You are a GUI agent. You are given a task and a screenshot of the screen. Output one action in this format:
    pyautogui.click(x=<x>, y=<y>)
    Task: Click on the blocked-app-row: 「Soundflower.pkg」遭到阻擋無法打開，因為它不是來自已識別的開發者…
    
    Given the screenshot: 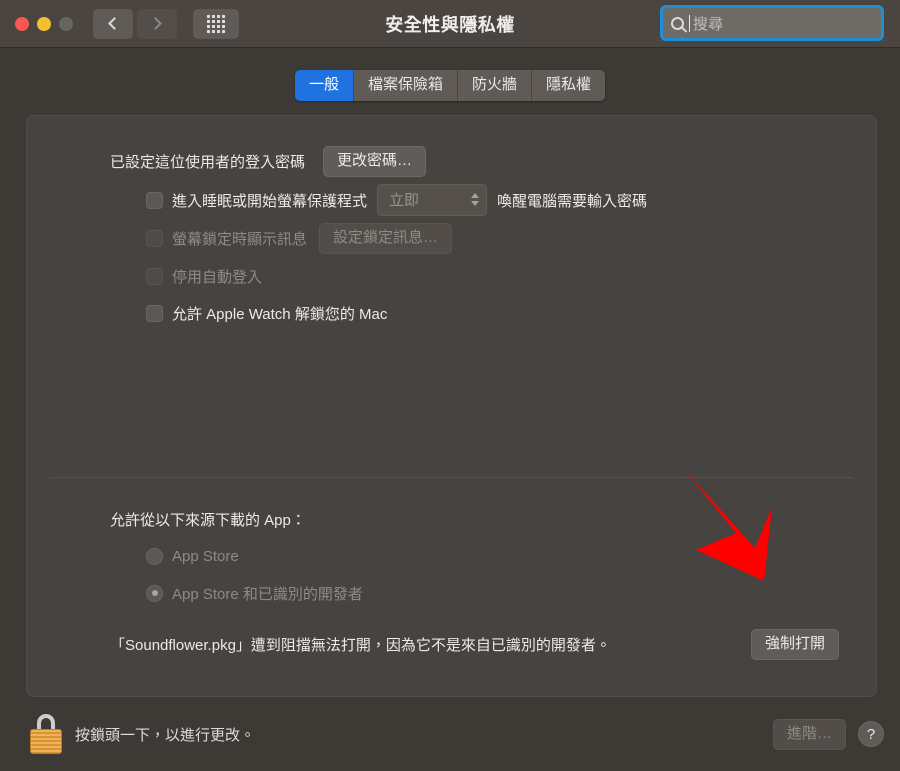 What is the action you would take?
    pyautogui.click(x=451, y=637)
    